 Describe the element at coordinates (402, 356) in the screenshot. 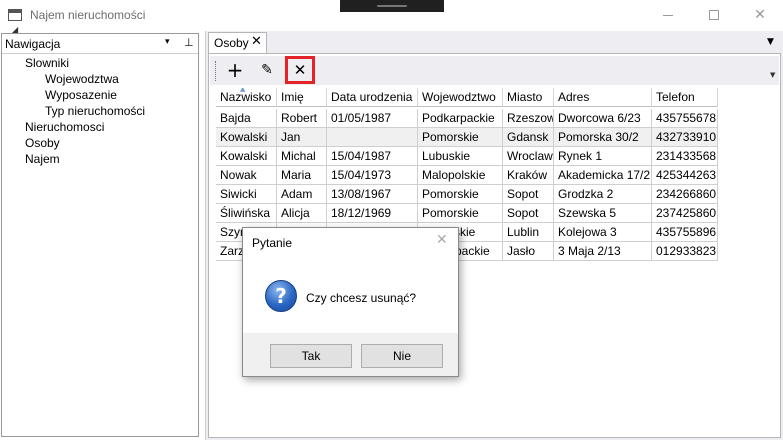

I see `no-button: Nie` at that location.